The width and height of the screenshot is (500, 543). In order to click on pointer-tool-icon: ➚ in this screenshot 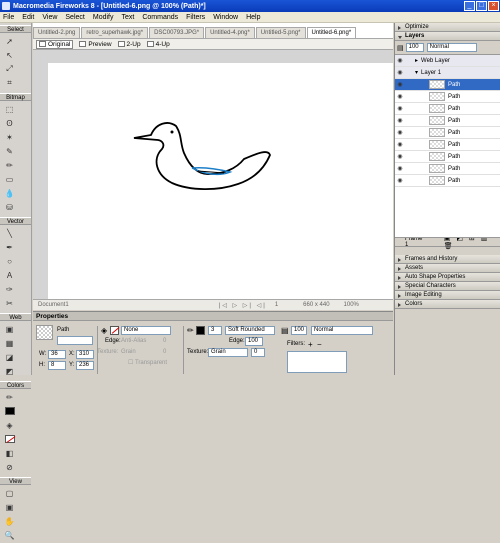, I will do `click(9, 41)`.